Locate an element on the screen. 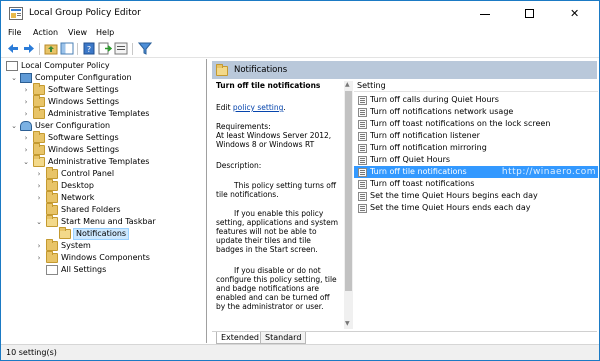 This screenshot has height=361, width=600. description-scrollbar: ▲ ▼ is located at coordinates (348, 205).